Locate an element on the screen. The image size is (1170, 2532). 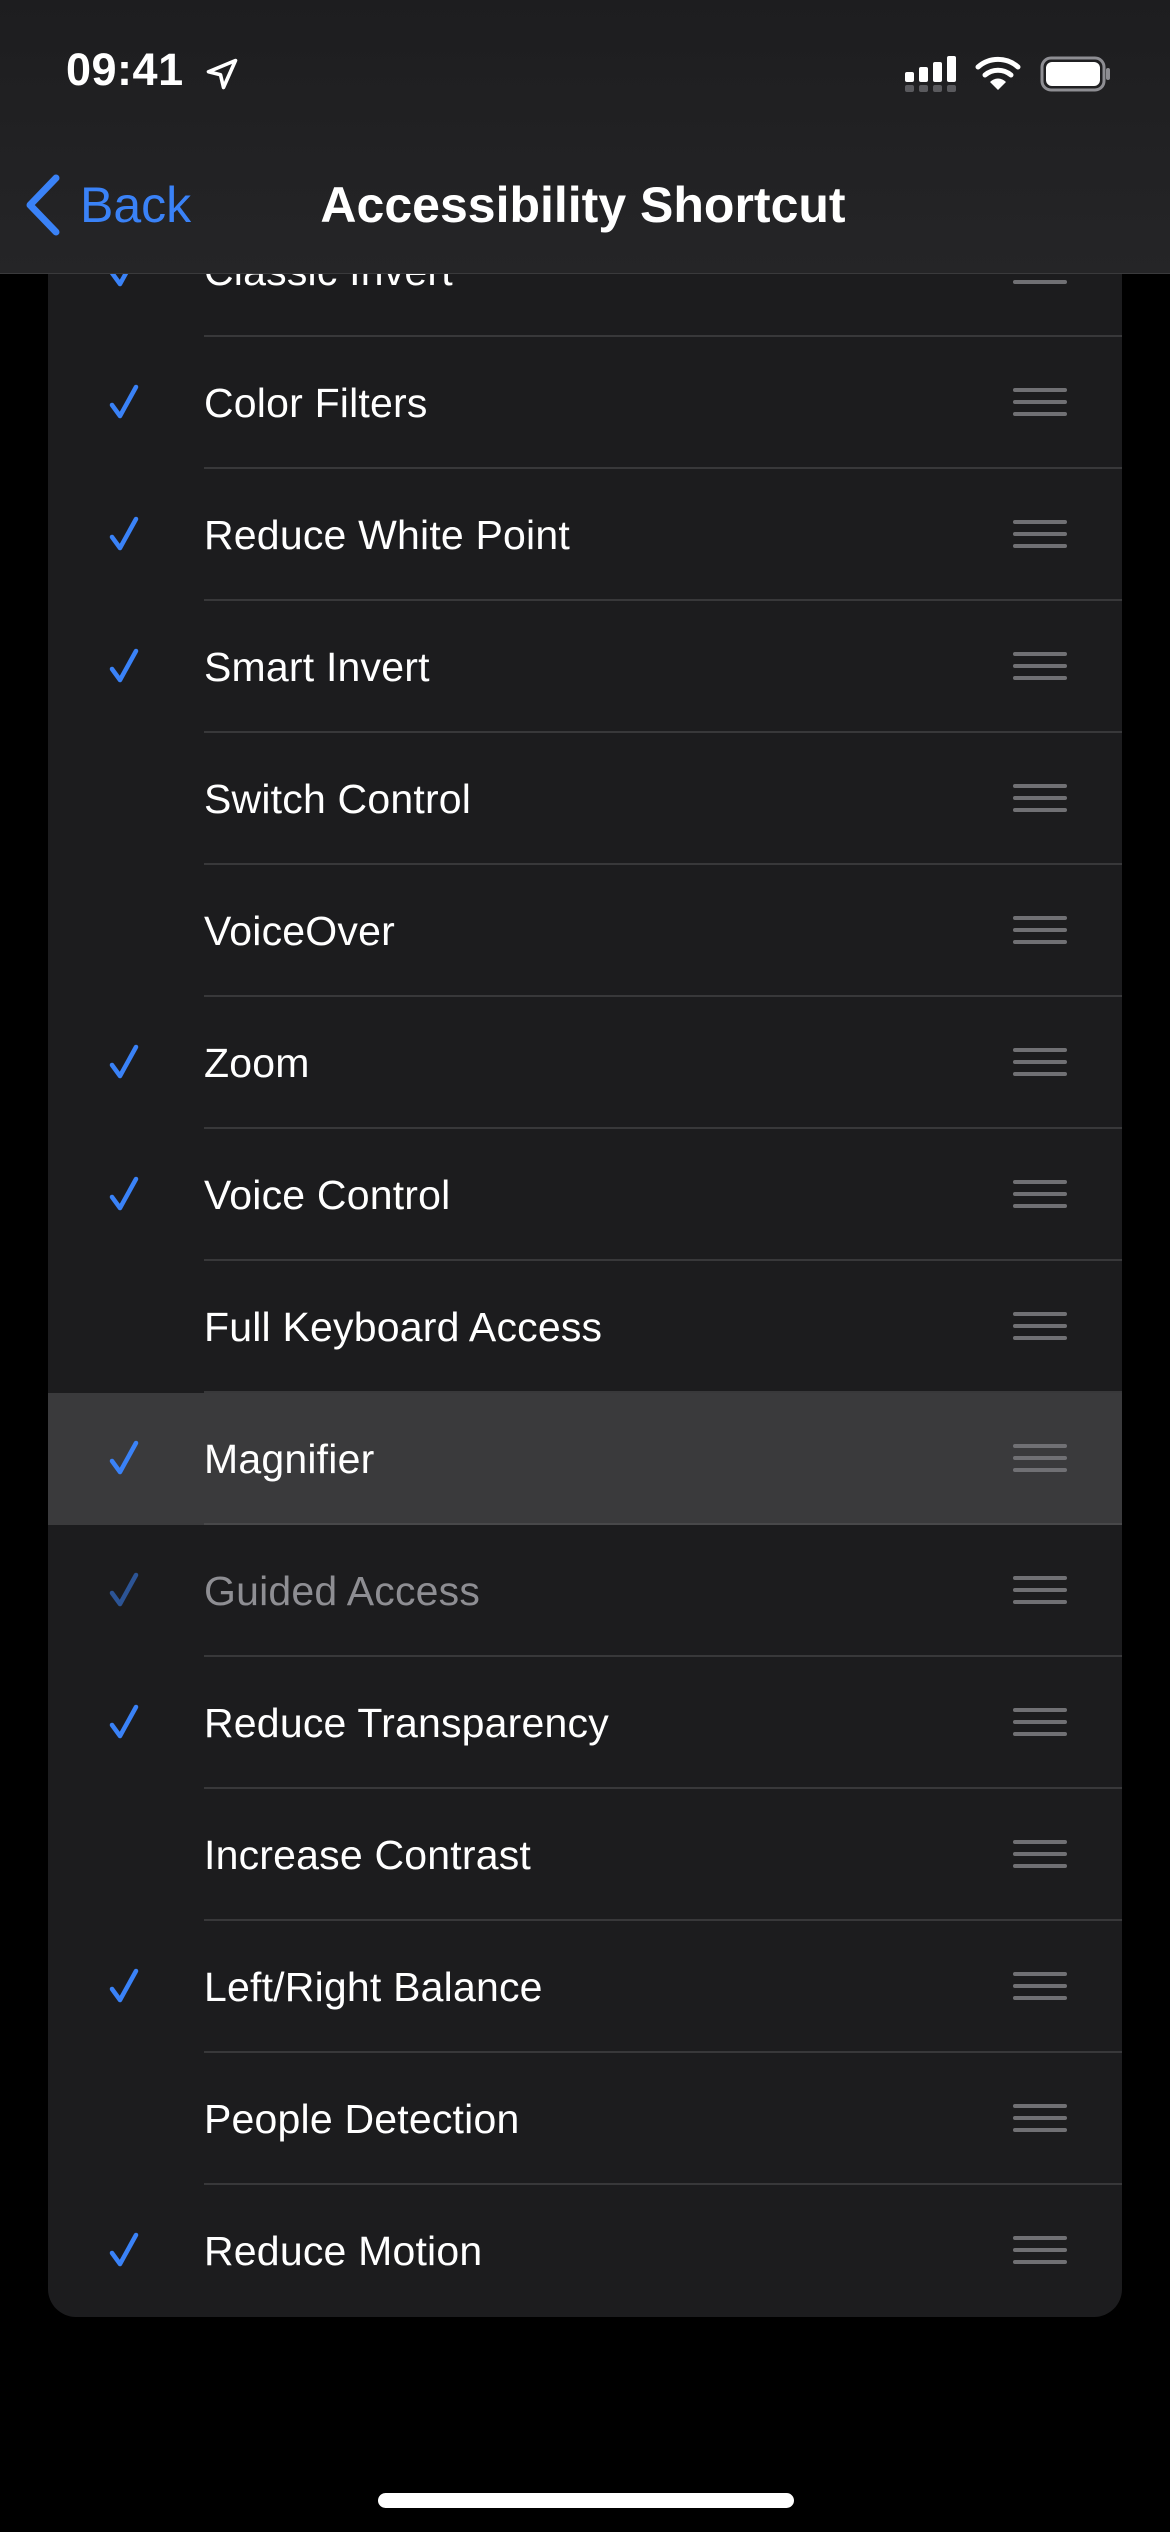
list-item-label: Increase Contrast is located at coordinates (367, 1855).